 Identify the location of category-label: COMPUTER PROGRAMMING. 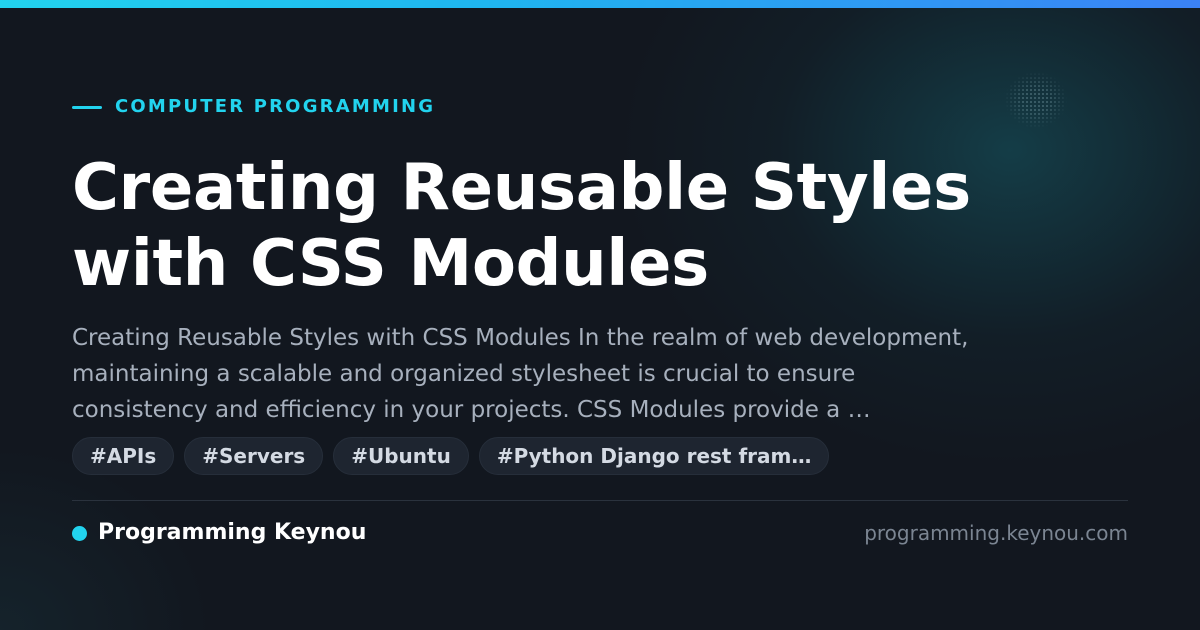
(275, 106).